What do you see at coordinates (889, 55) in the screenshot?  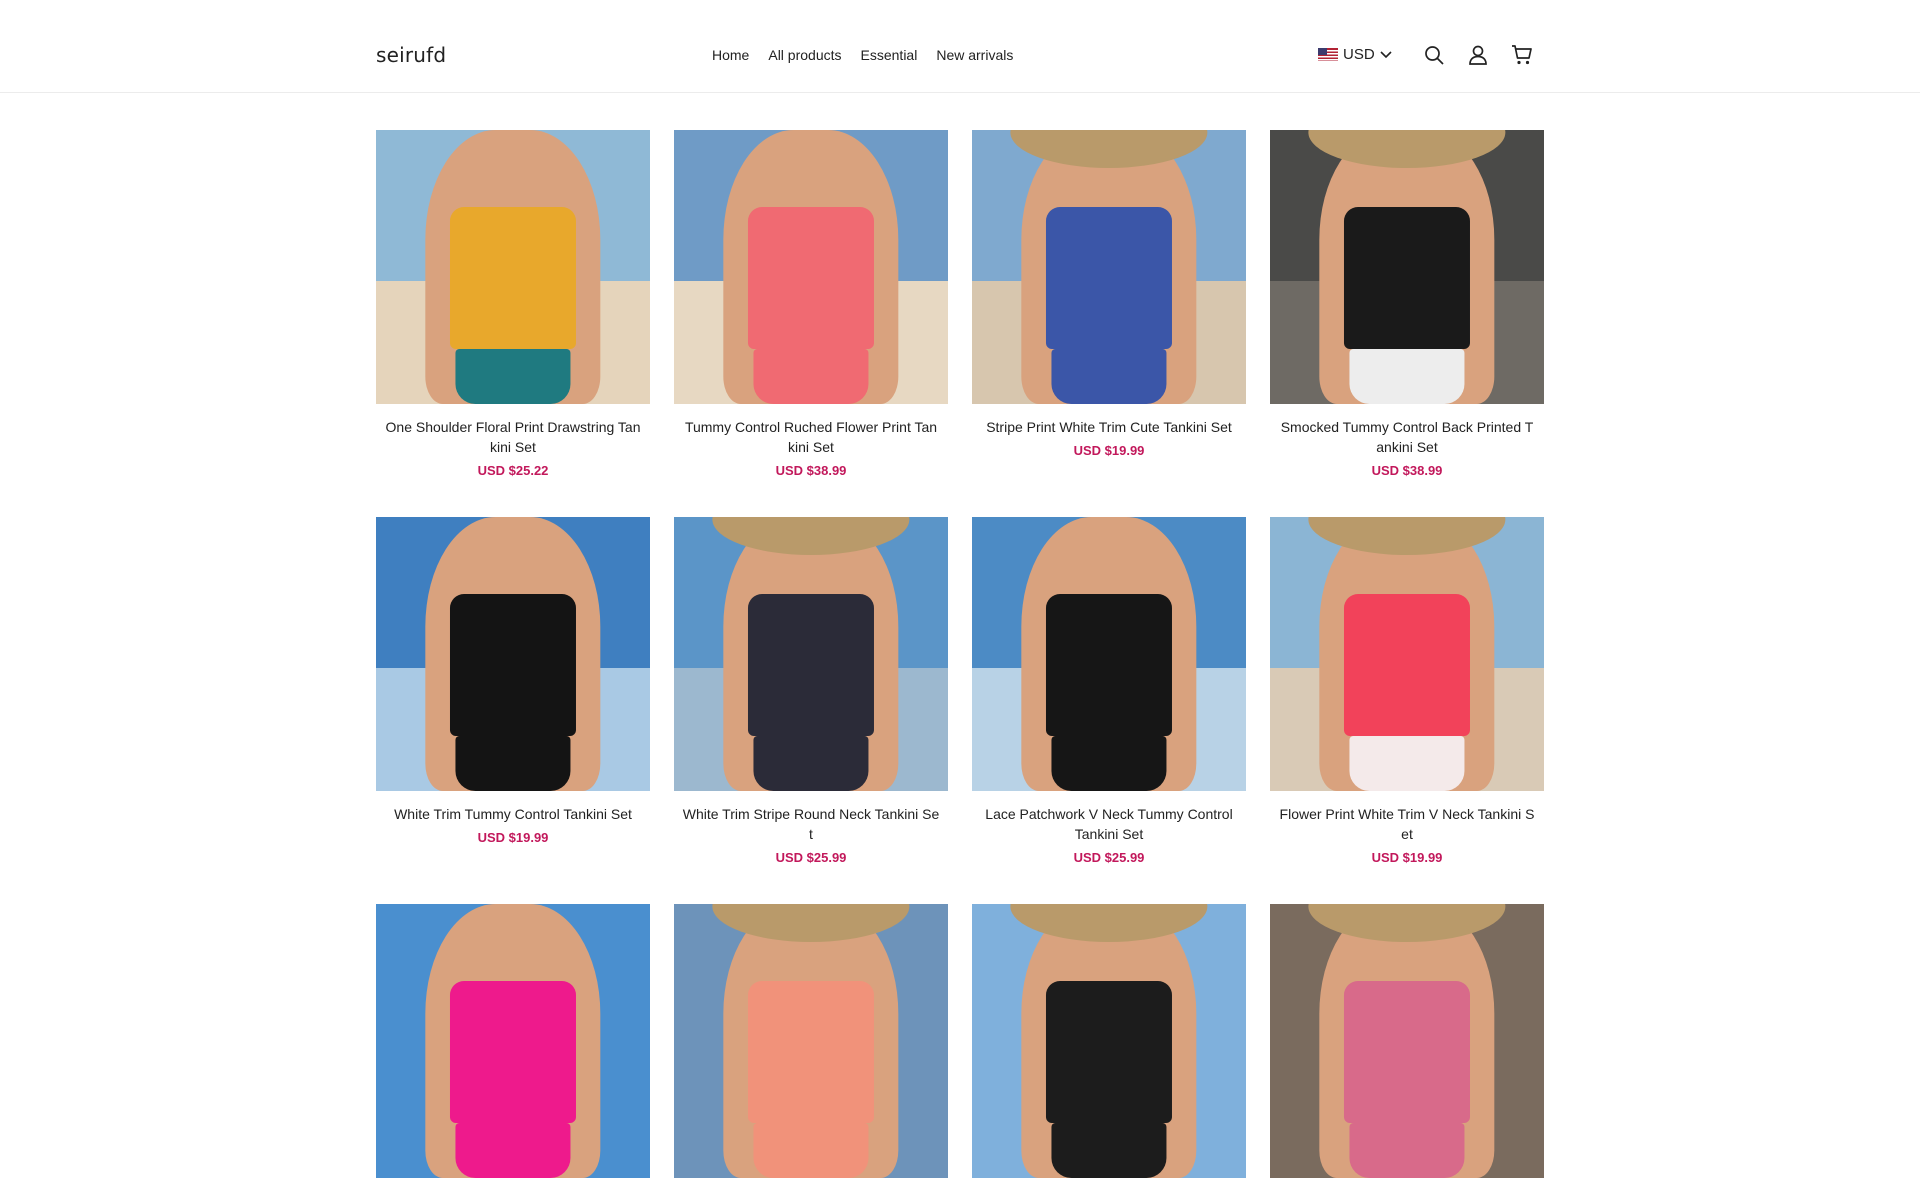 I see `nav-item-essential: Essential` at bounding box center [889, 55].